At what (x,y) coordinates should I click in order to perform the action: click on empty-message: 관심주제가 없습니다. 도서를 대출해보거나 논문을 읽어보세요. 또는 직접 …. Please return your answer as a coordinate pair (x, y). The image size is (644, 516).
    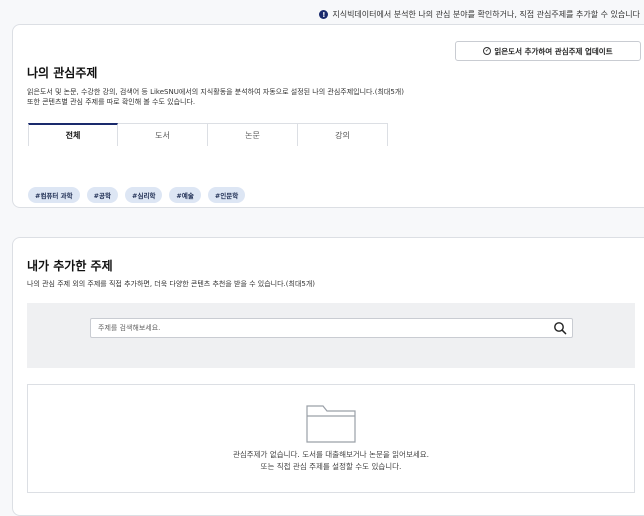
    Looking at the image, I should click on (331, 461).